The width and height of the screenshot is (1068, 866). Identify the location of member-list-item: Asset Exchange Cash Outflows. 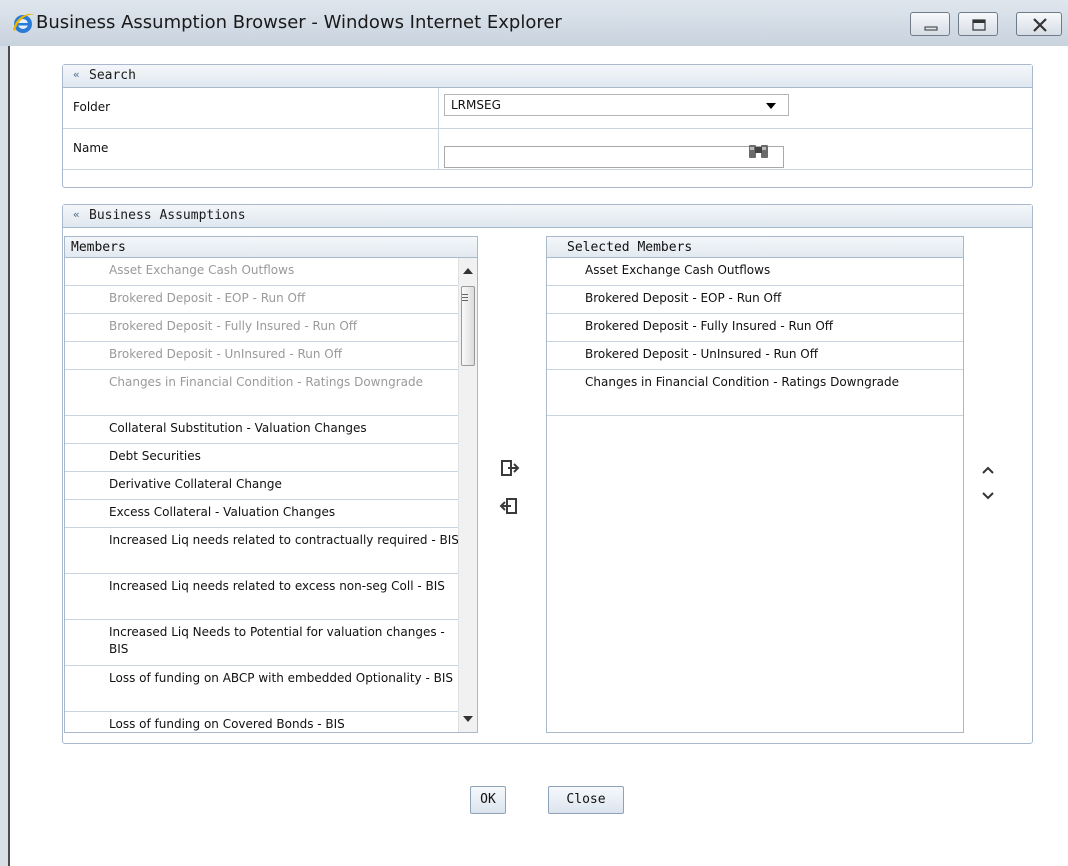
(262, 272).